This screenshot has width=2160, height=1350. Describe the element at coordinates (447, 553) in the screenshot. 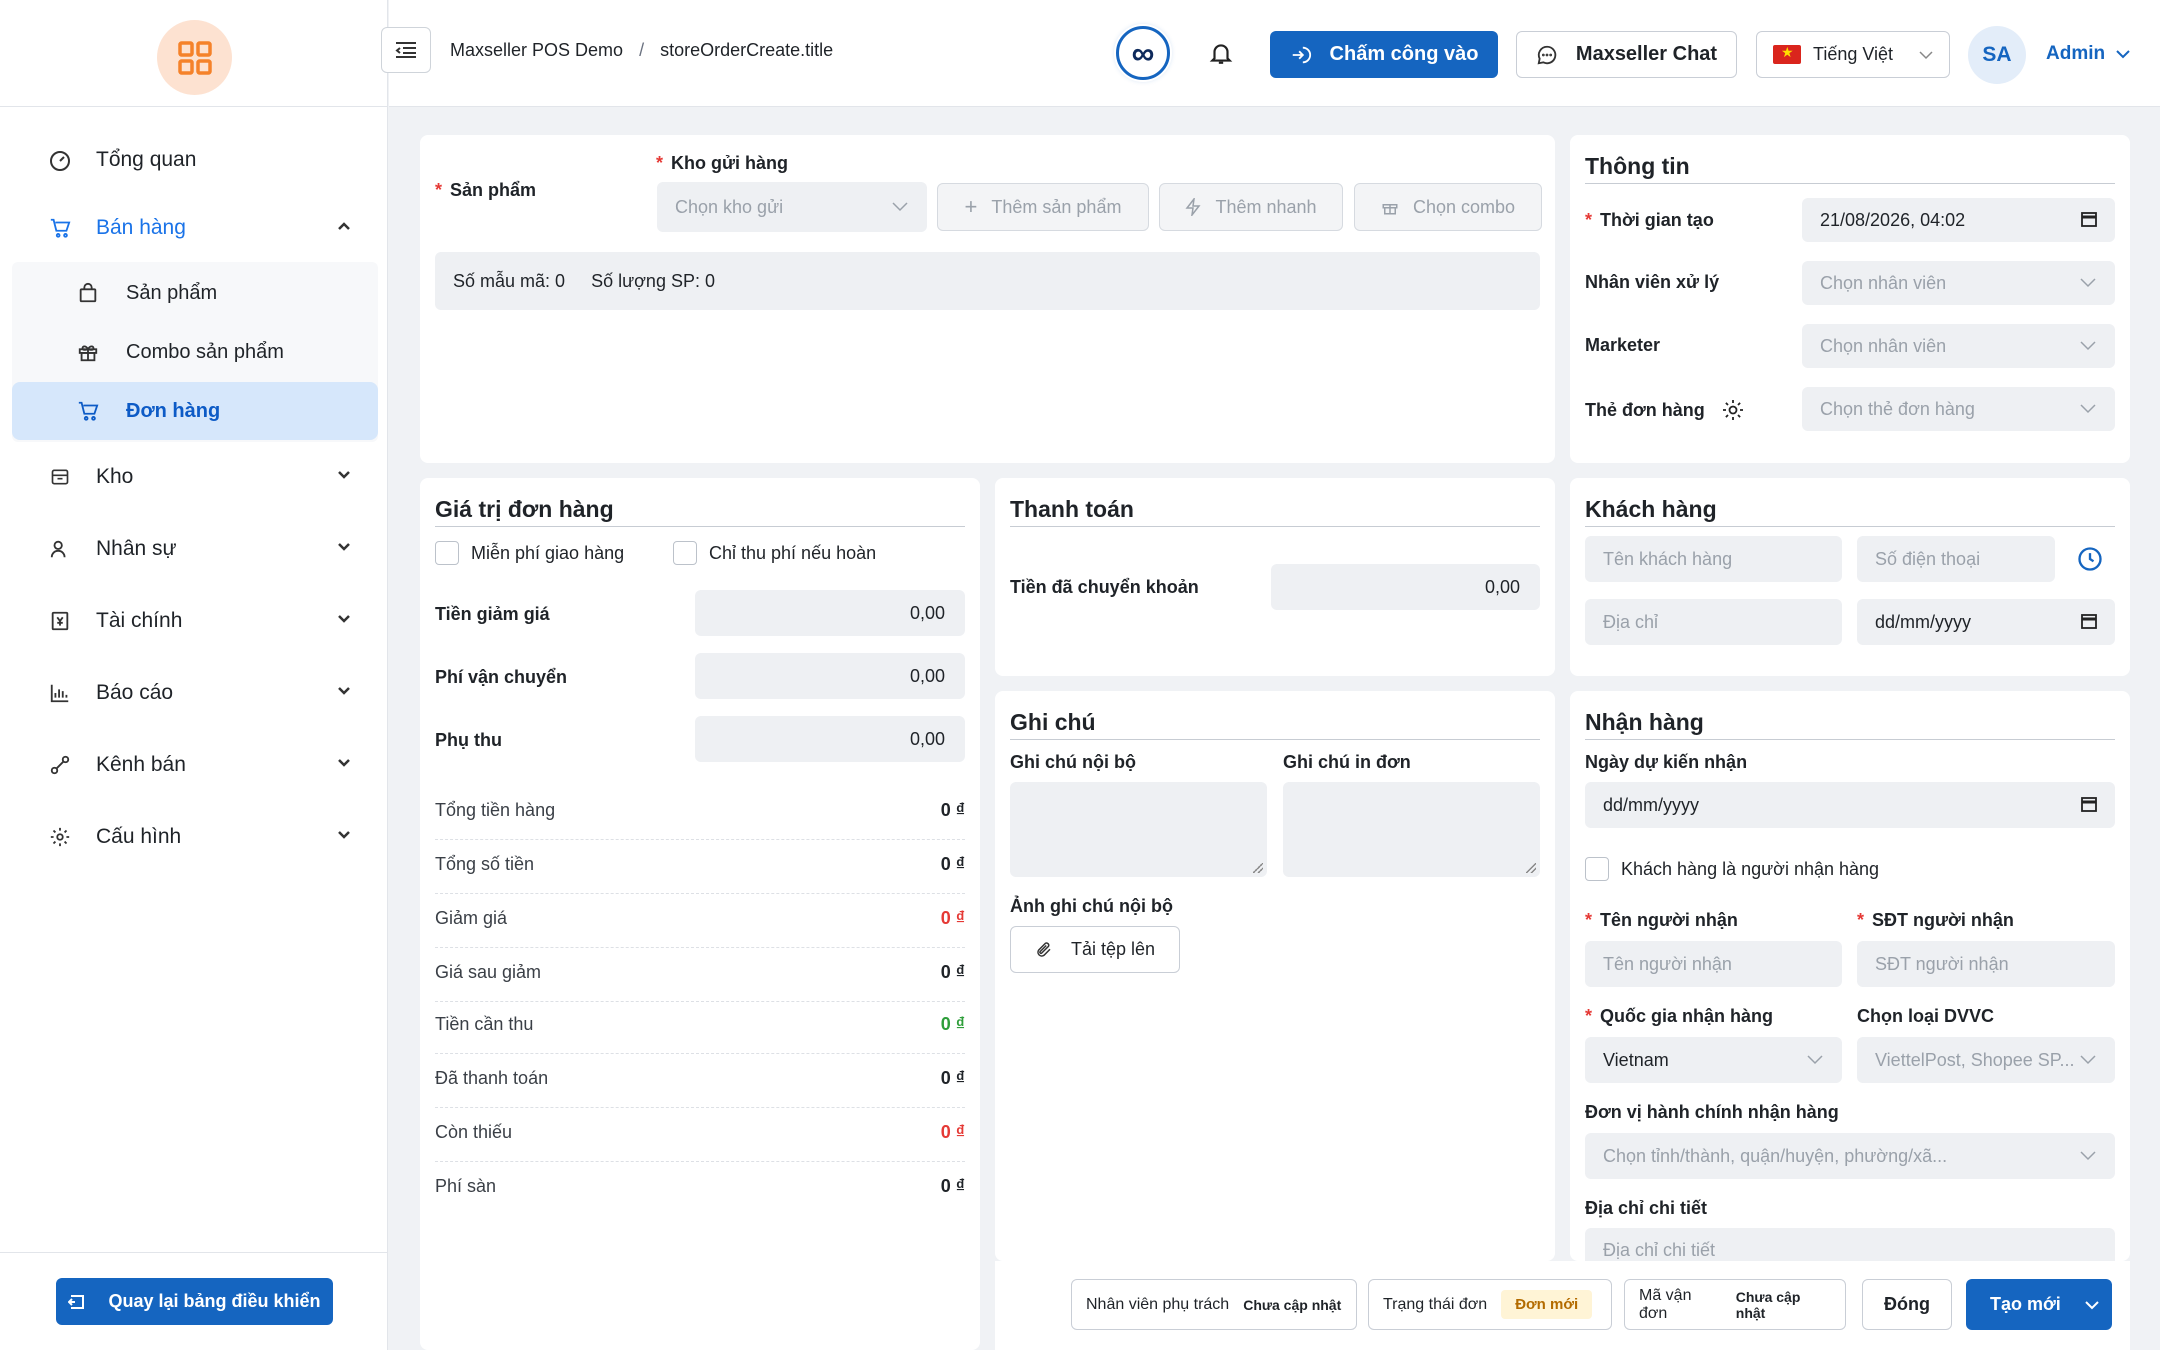

I see `free-shipping-checkbox` at that location.